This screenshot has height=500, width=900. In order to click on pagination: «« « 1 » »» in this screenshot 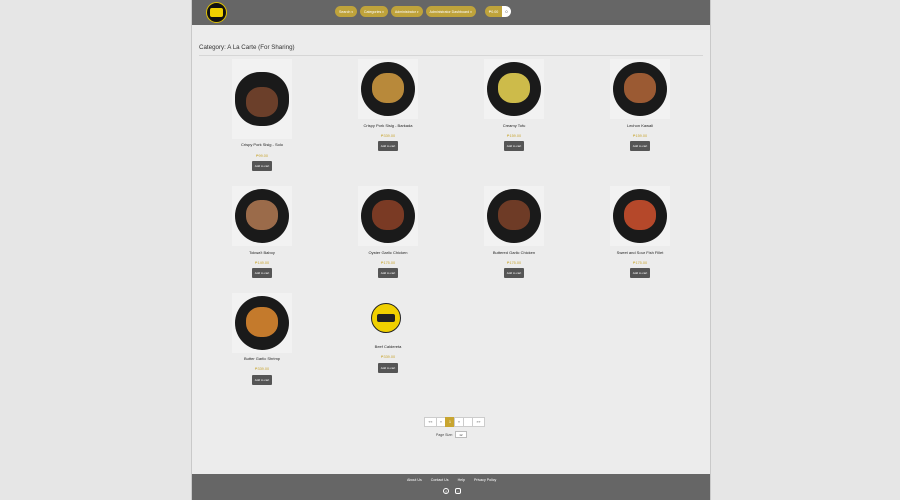, I will do `click(454, 422)`.